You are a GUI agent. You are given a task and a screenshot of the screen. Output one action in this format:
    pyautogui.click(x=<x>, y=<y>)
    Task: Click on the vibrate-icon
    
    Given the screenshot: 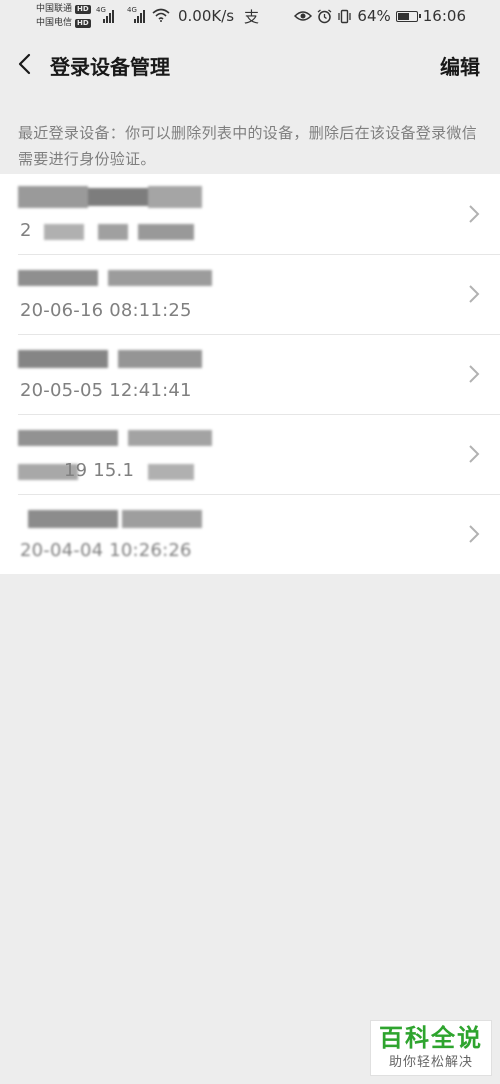 What is the action you would take?
    pyautogui.click(x=345, y=16)
    